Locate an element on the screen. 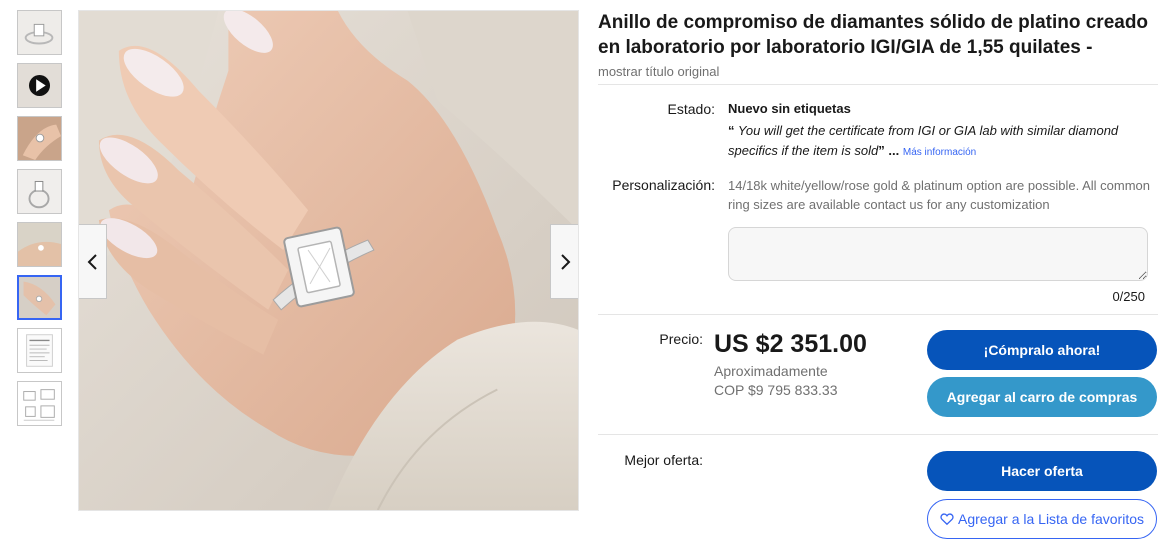 Image resolution: width=1170 pixels, height=555 pixels. video-play-icon is located at coordinates (39, 85).